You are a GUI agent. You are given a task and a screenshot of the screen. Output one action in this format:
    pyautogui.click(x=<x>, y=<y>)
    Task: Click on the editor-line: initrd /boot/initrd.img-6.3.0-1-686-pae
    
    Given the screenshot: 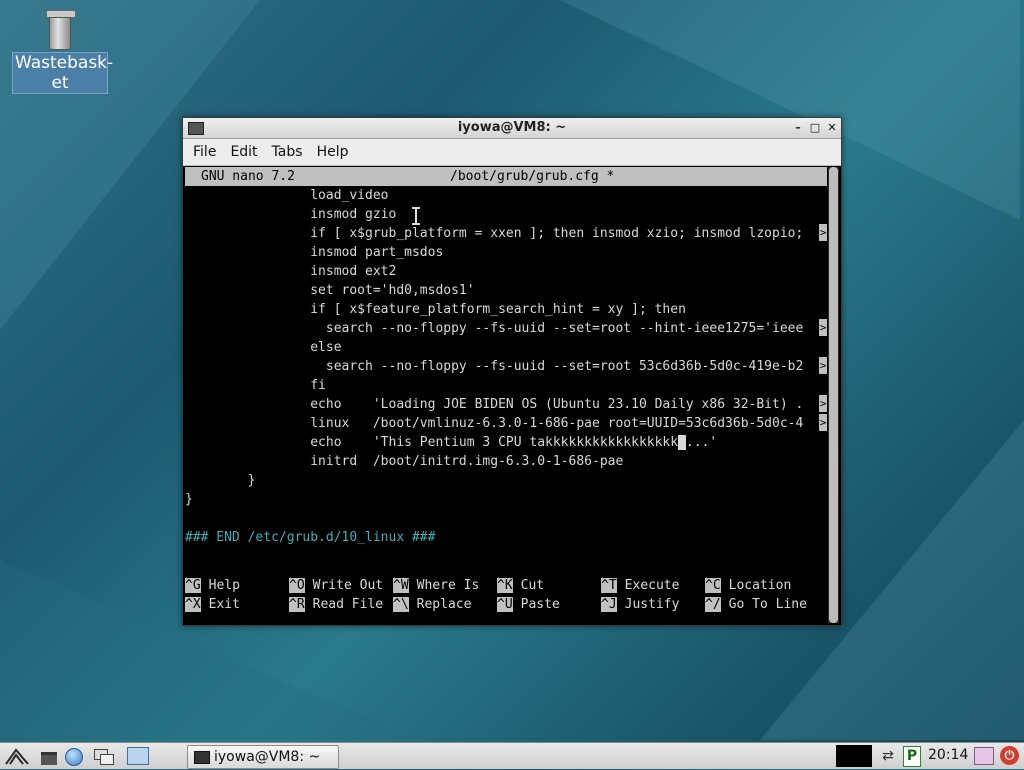 What is the action you would take?
    pyautogui.click(x=404, y=461)
    